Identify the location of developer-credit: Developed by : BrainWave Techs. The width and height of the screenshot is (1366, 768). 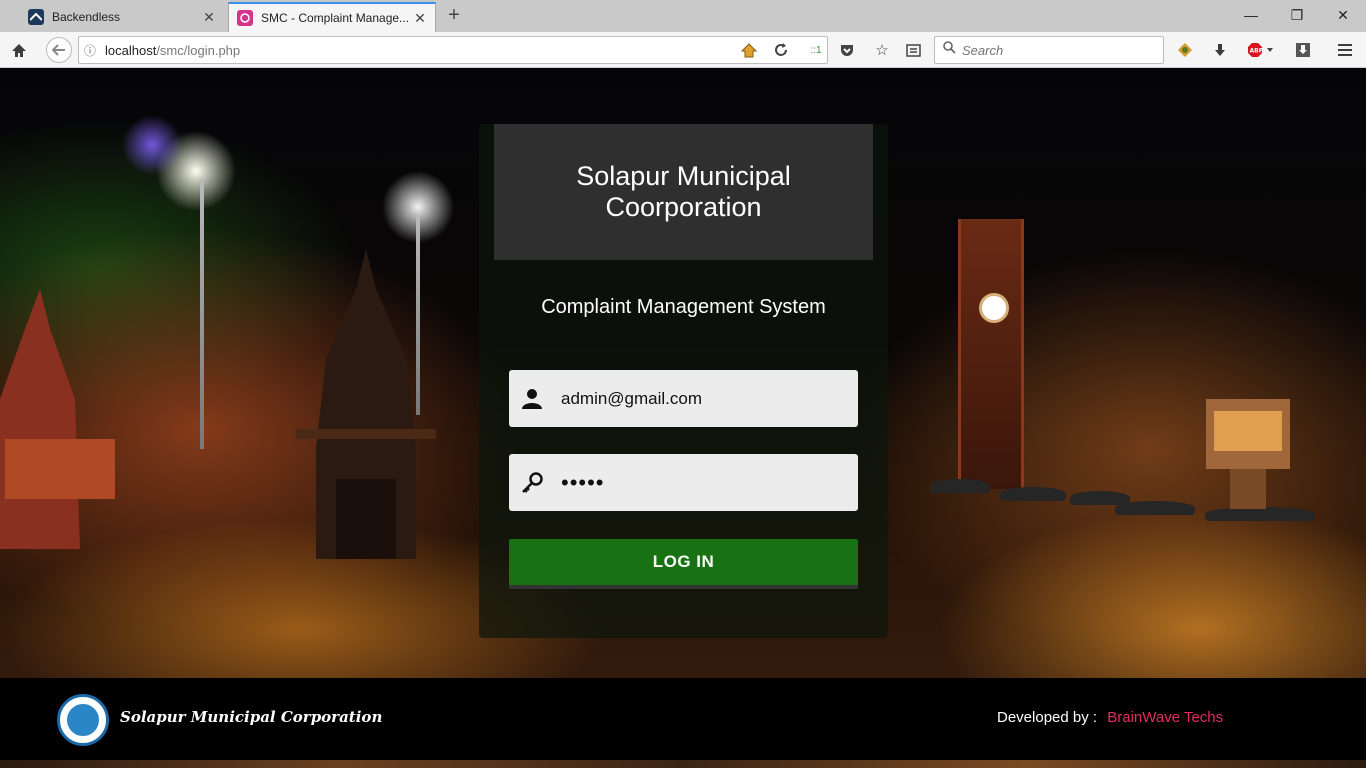
(1110, 717).